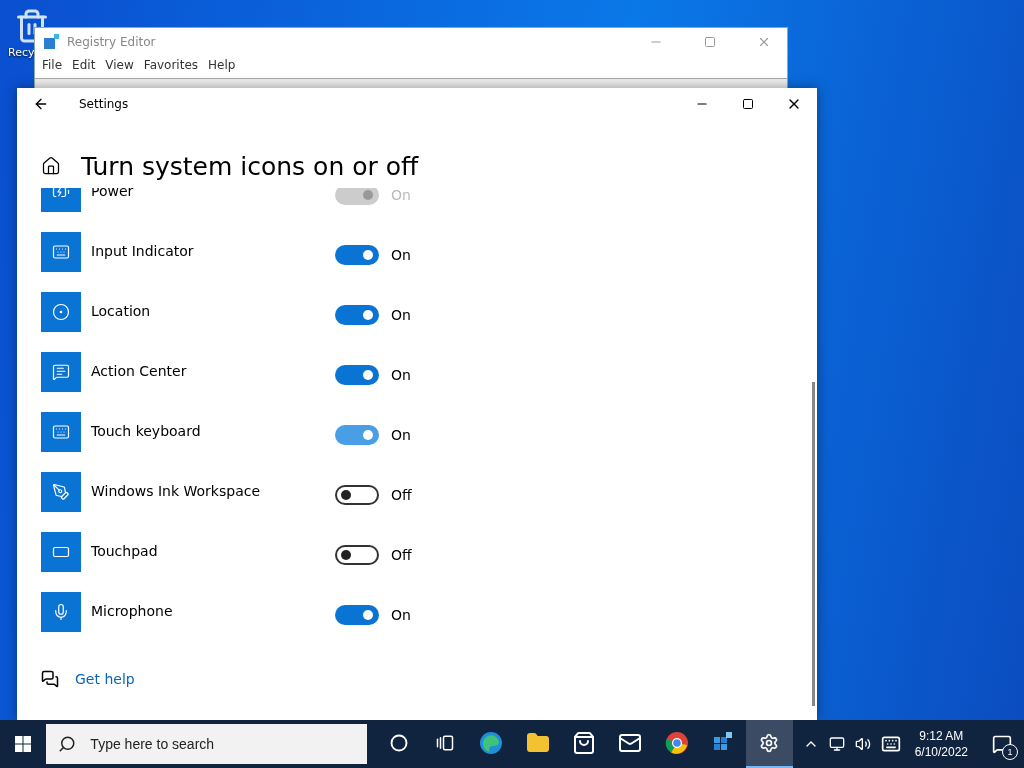 The height and width of the screenshot is (768, 1024). What do you see at coordinates (537, 743) in the screenshot?
I see `folder-icon` at bounding box center [537, 743].